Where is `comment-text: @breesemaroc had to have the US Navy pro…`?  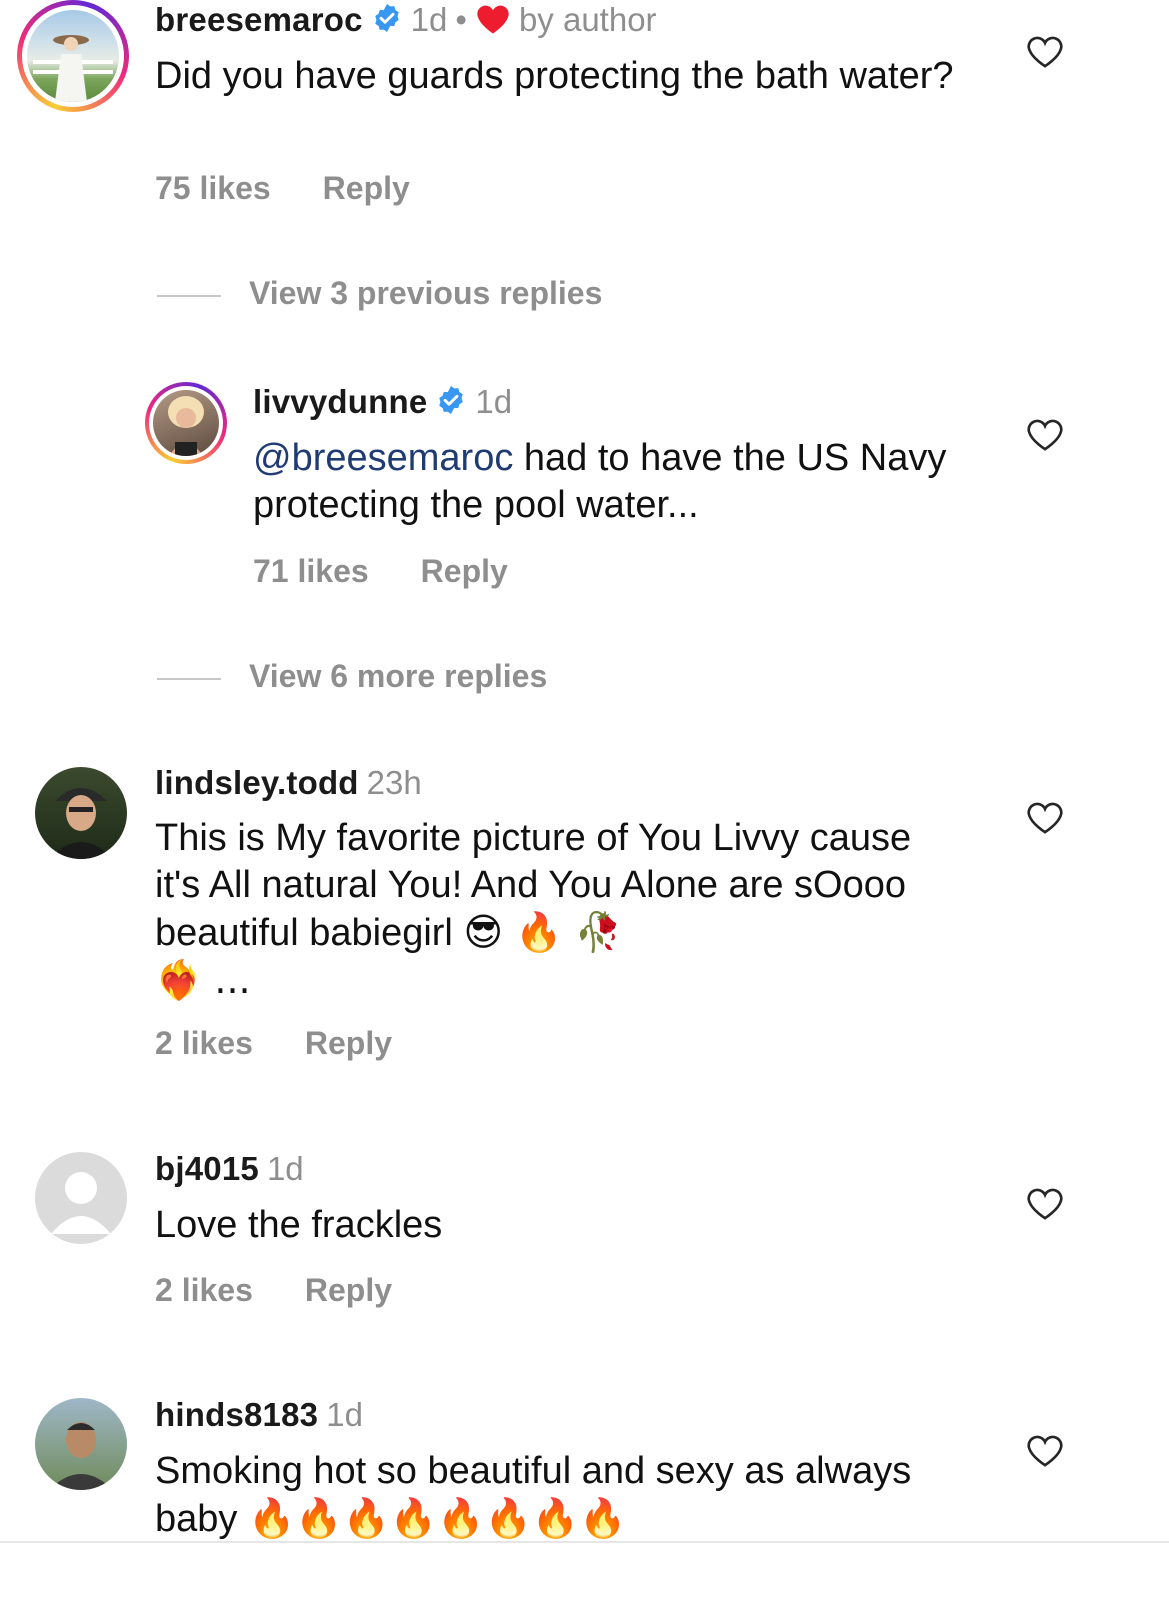
comment-text: @breesemaroc had to have the US Navy pro… is located at coordinates (613, 482).